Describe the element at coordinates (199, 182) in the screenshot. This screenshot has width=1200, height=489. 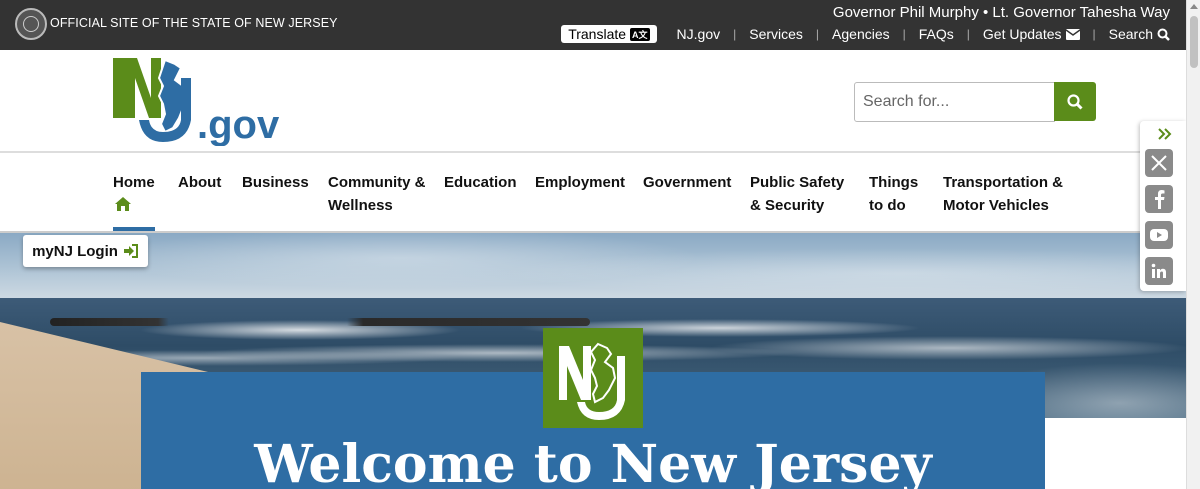
I see `nav-about: About` at that location.